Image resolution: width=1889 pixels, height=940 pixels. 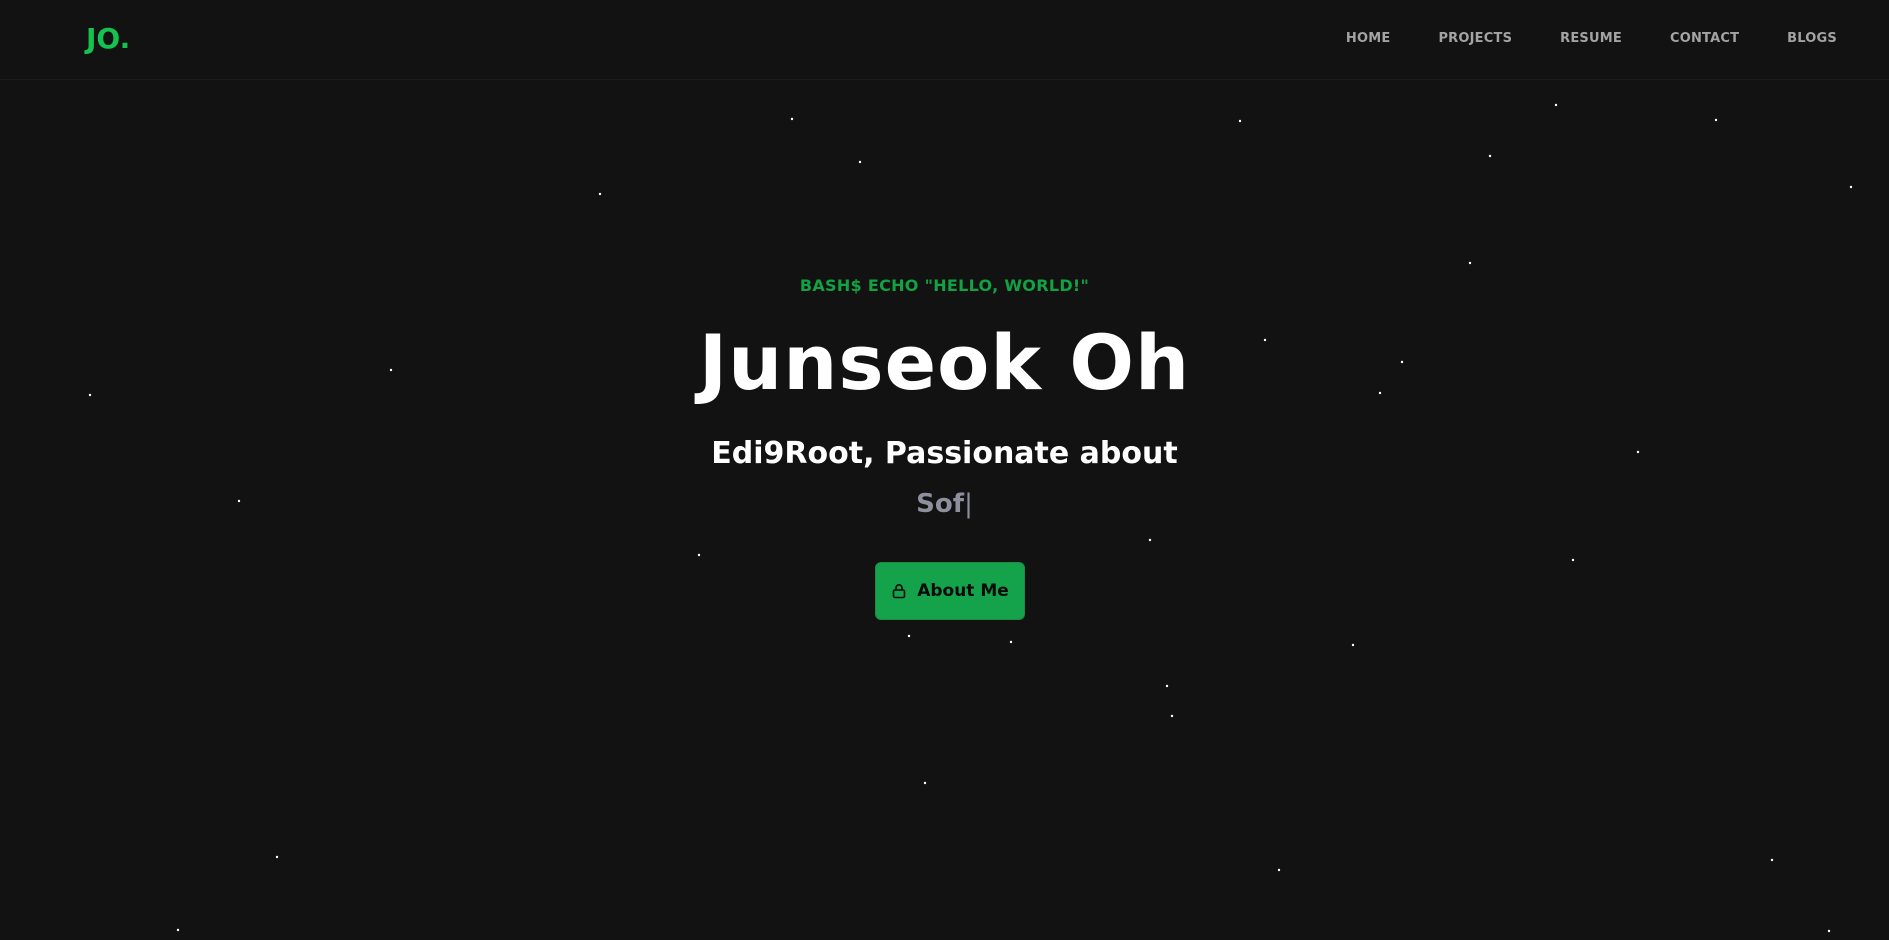 I want to click on typed-text: Sof, so click(x=940, y=504).